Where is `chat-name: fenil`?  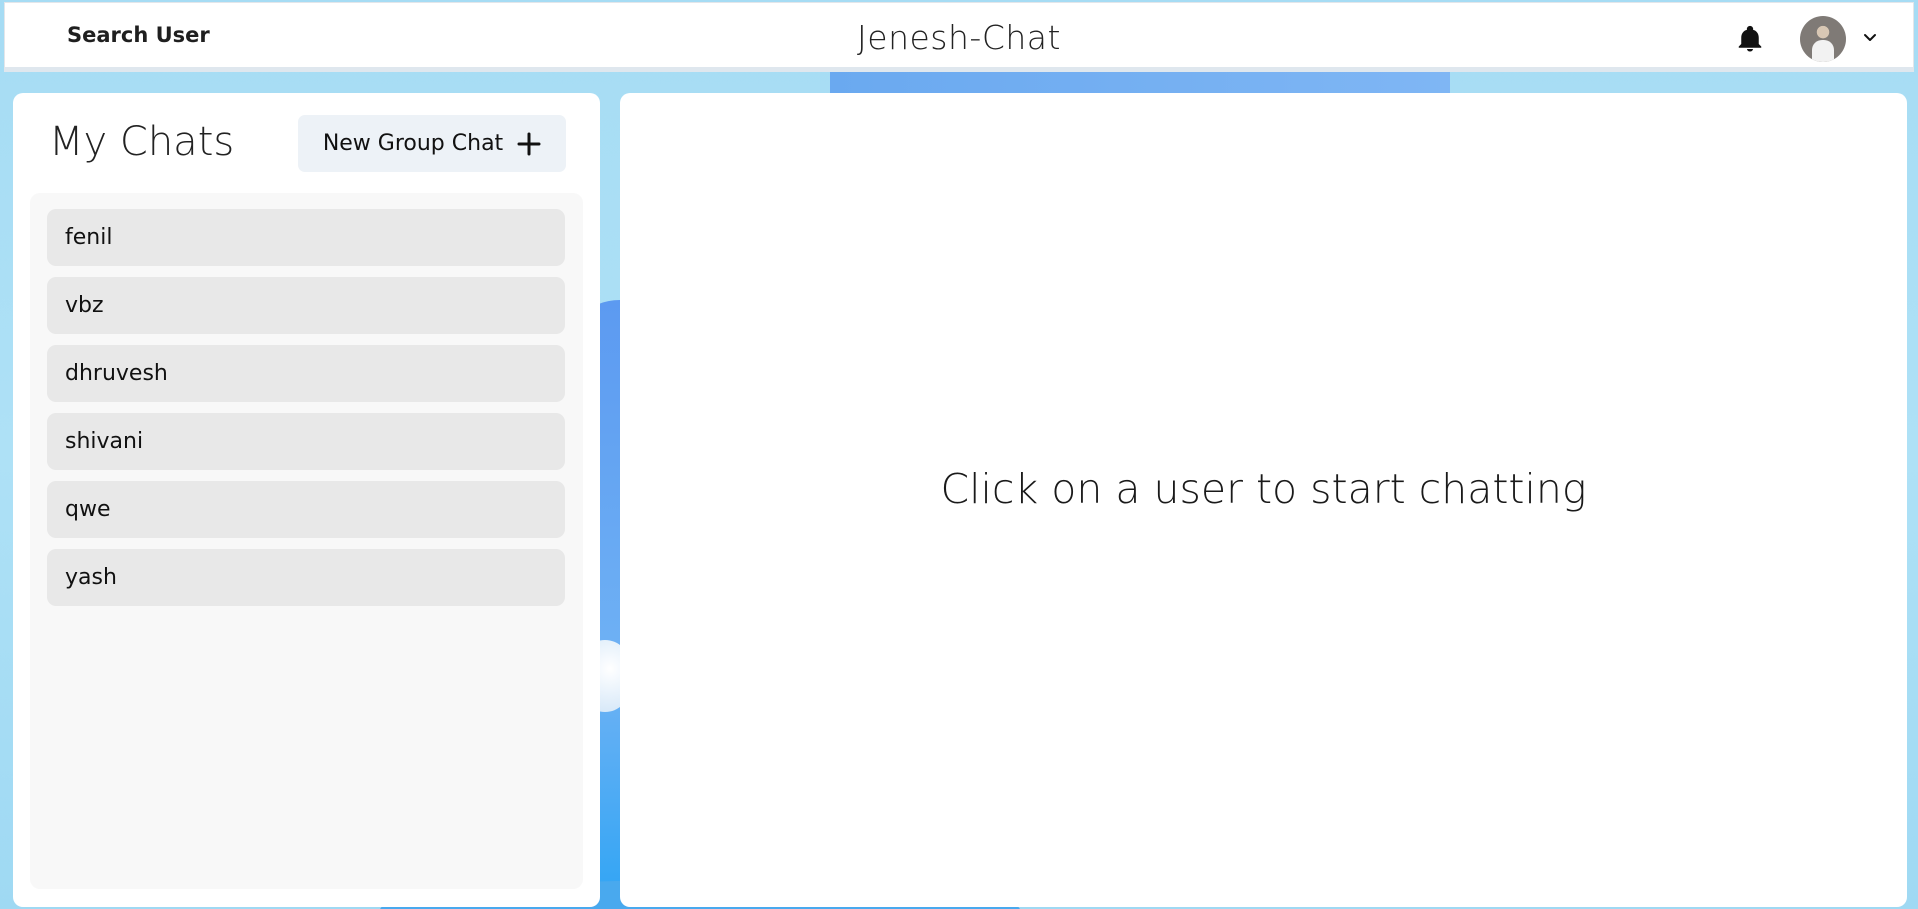 chat-name: fenil is located at coordinates (89, 237).